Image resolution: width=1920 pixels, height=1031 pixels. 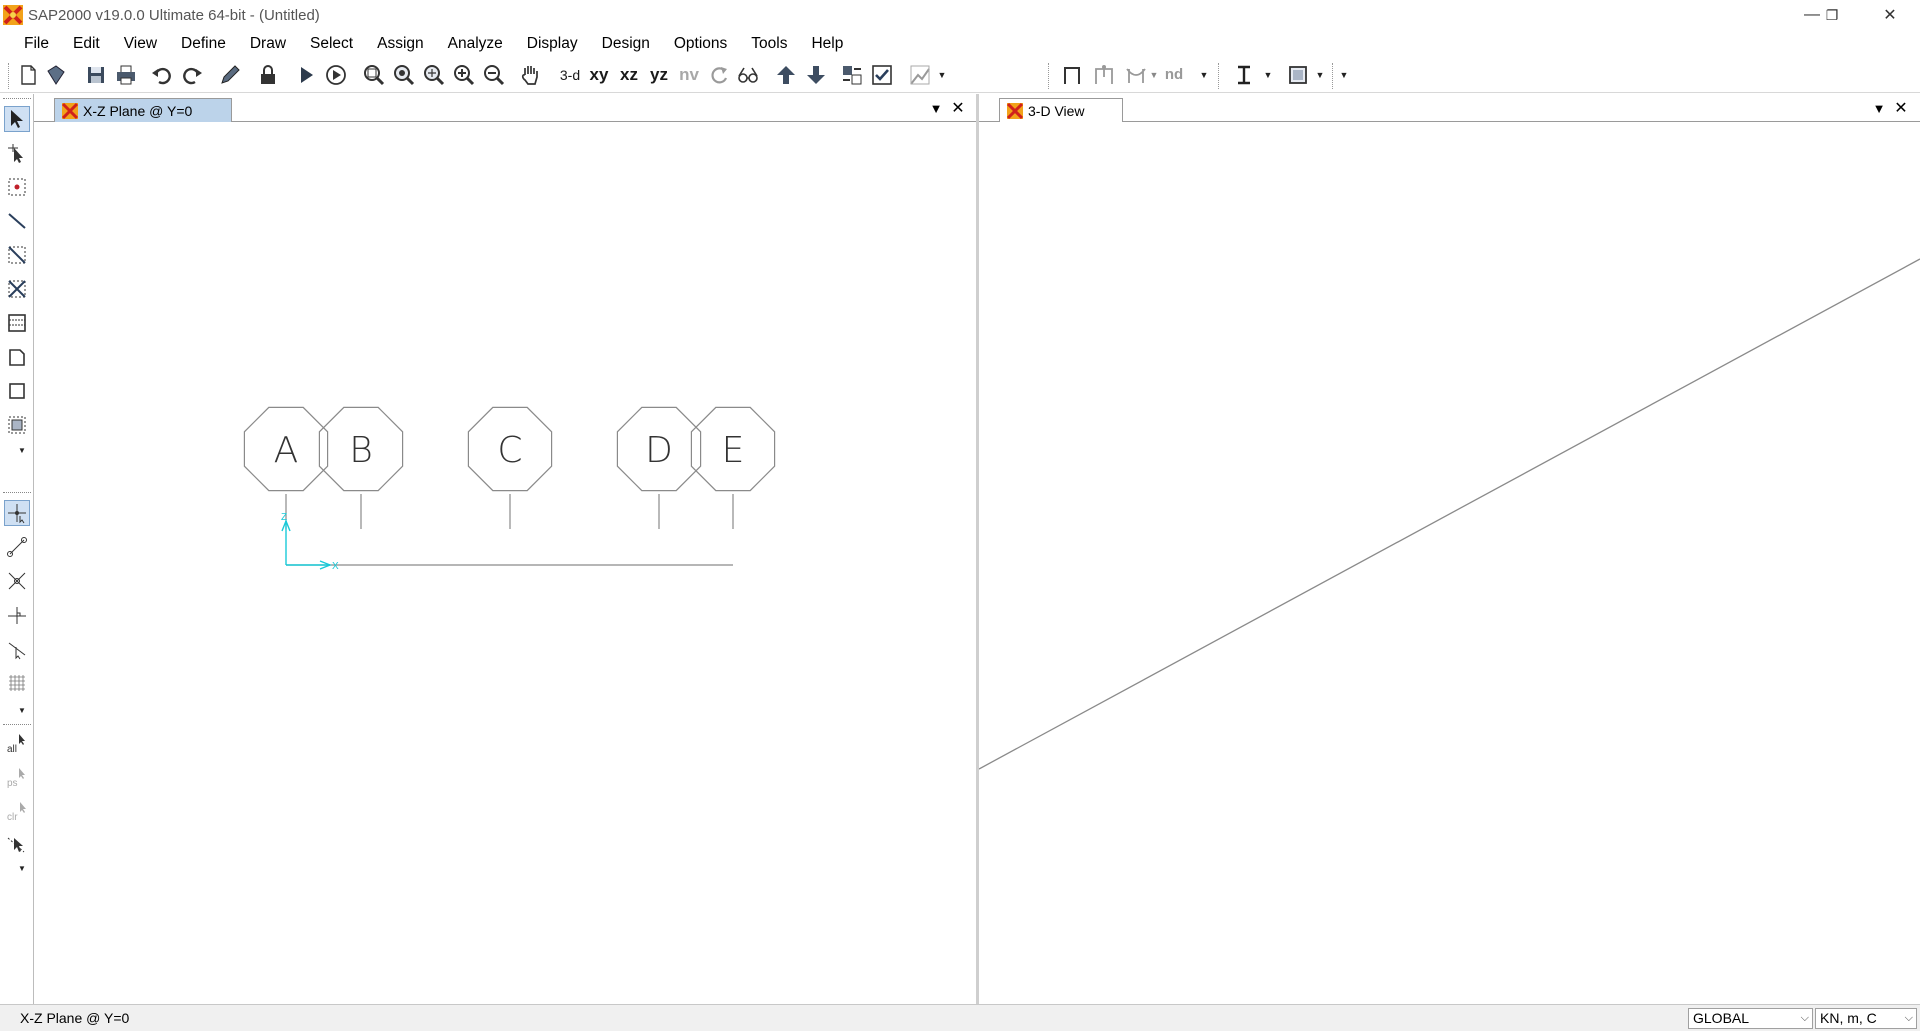 What do you see at coordinates (1866, 1018) in the screenshot?
I see `units-select: KN, m, C ⌵` at bounding box center [1866, 1018].